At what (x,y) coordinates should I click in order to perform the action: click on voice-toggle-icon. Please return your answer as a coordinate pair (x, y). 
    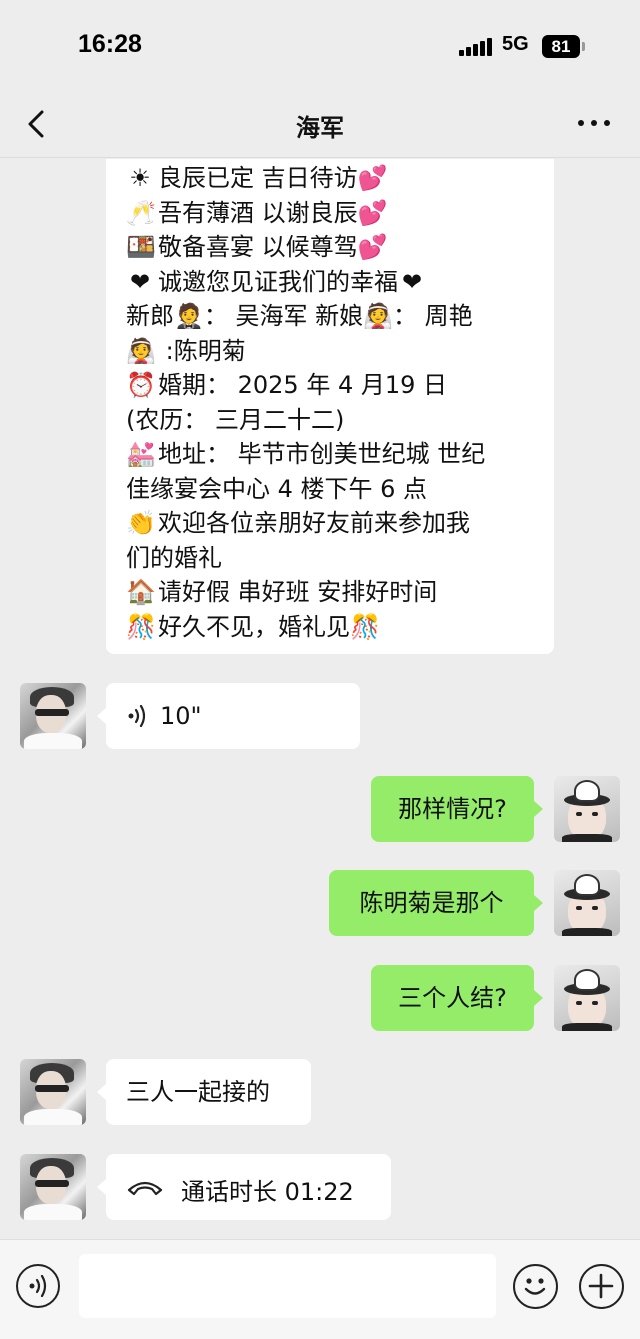
    Looking at the image, I should click on (38, 1286).